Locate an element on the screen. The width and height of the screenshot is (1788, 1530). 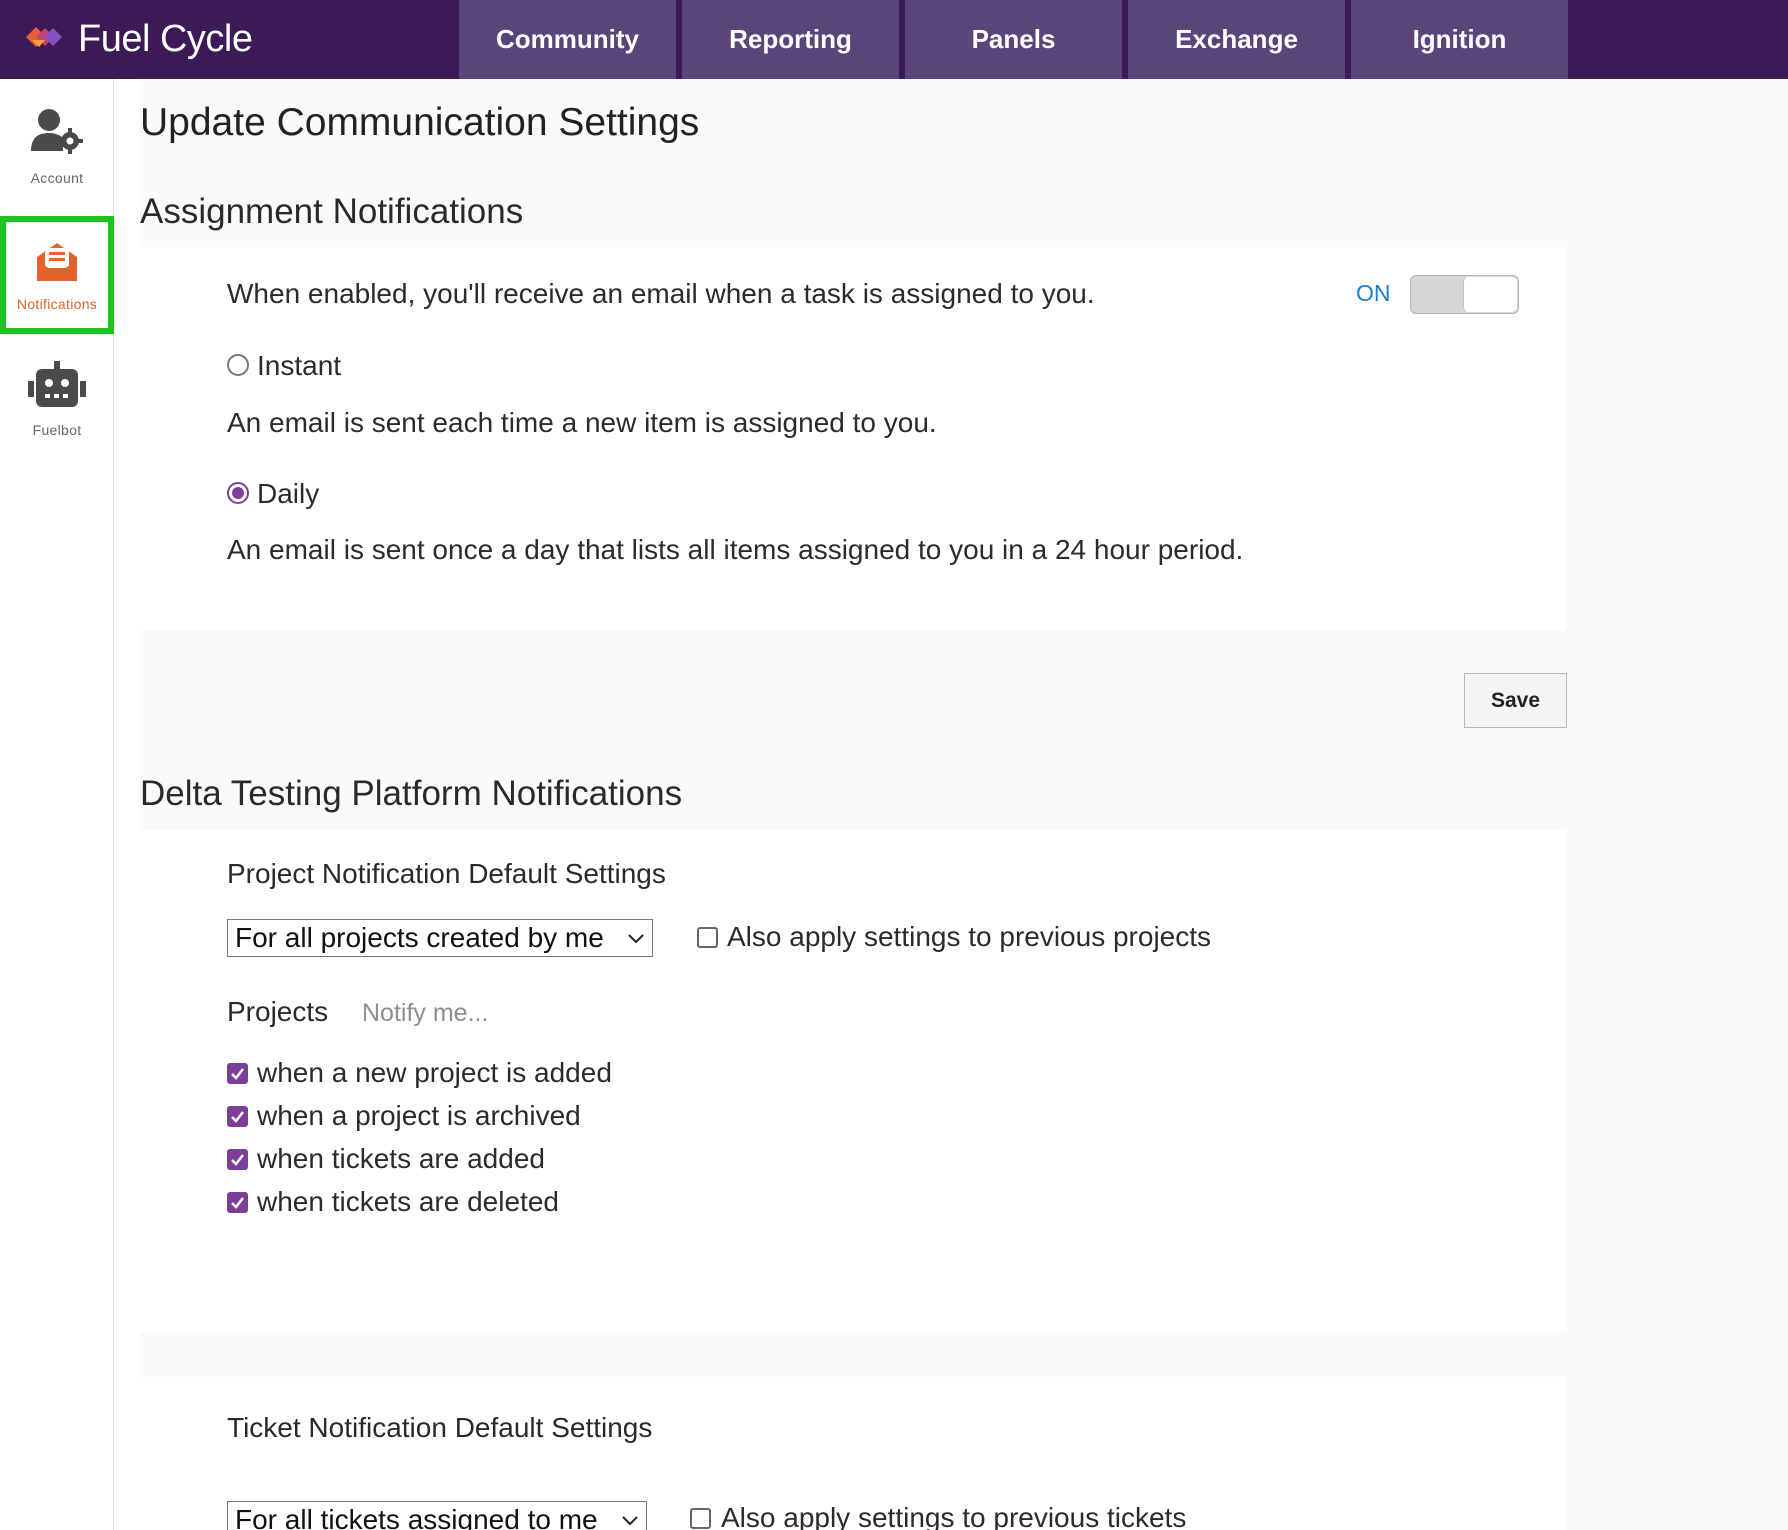
assignment-section-title: Assignment Notifications is located at coordinates (332, 211).